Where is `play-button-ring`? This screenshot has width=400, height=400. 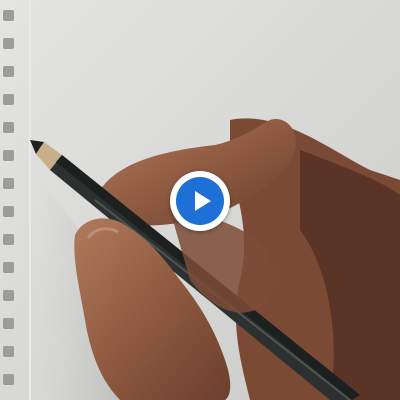
play-button-ring is located at coordinates (200, 201).